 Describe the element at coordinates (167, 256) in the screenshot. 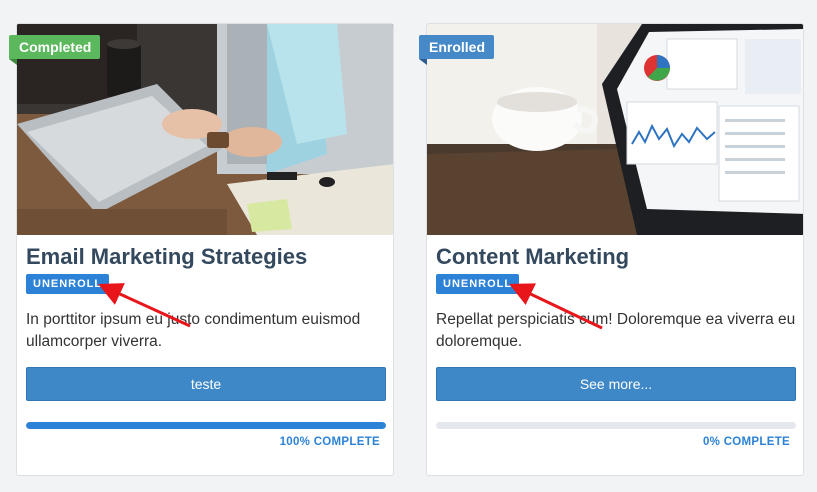

I see `course-title: Email Marketing Strategies` at that location.